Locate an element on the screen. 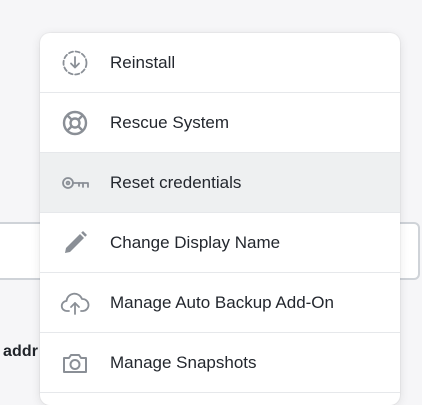 The width and height of the screenshot is (422, 405). camera-icon is located at coordinates (75, 363).